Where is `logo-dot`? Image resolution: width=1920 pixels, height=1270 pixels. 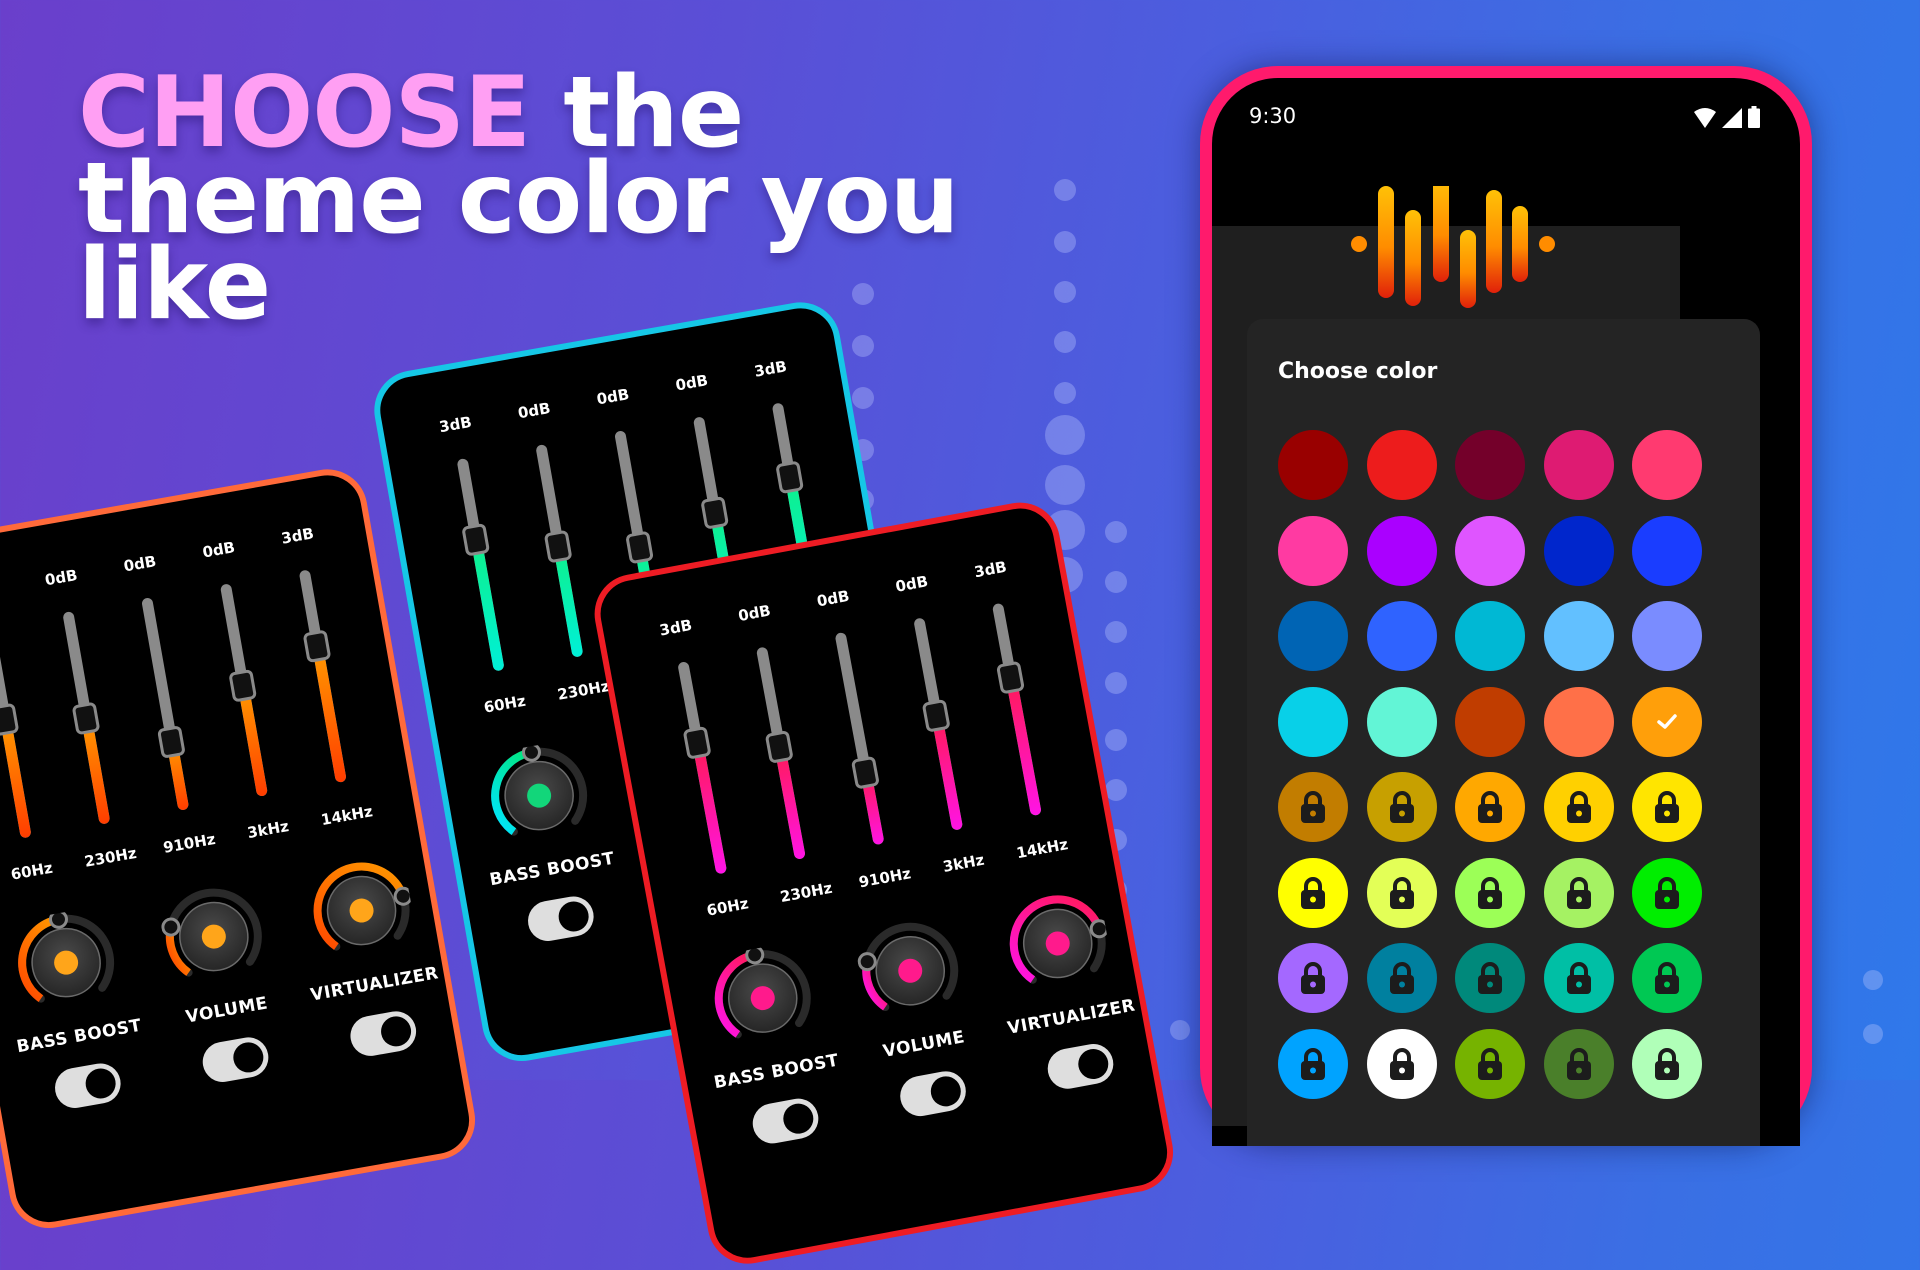 logo-dot is located at coordinates (1547, 244).